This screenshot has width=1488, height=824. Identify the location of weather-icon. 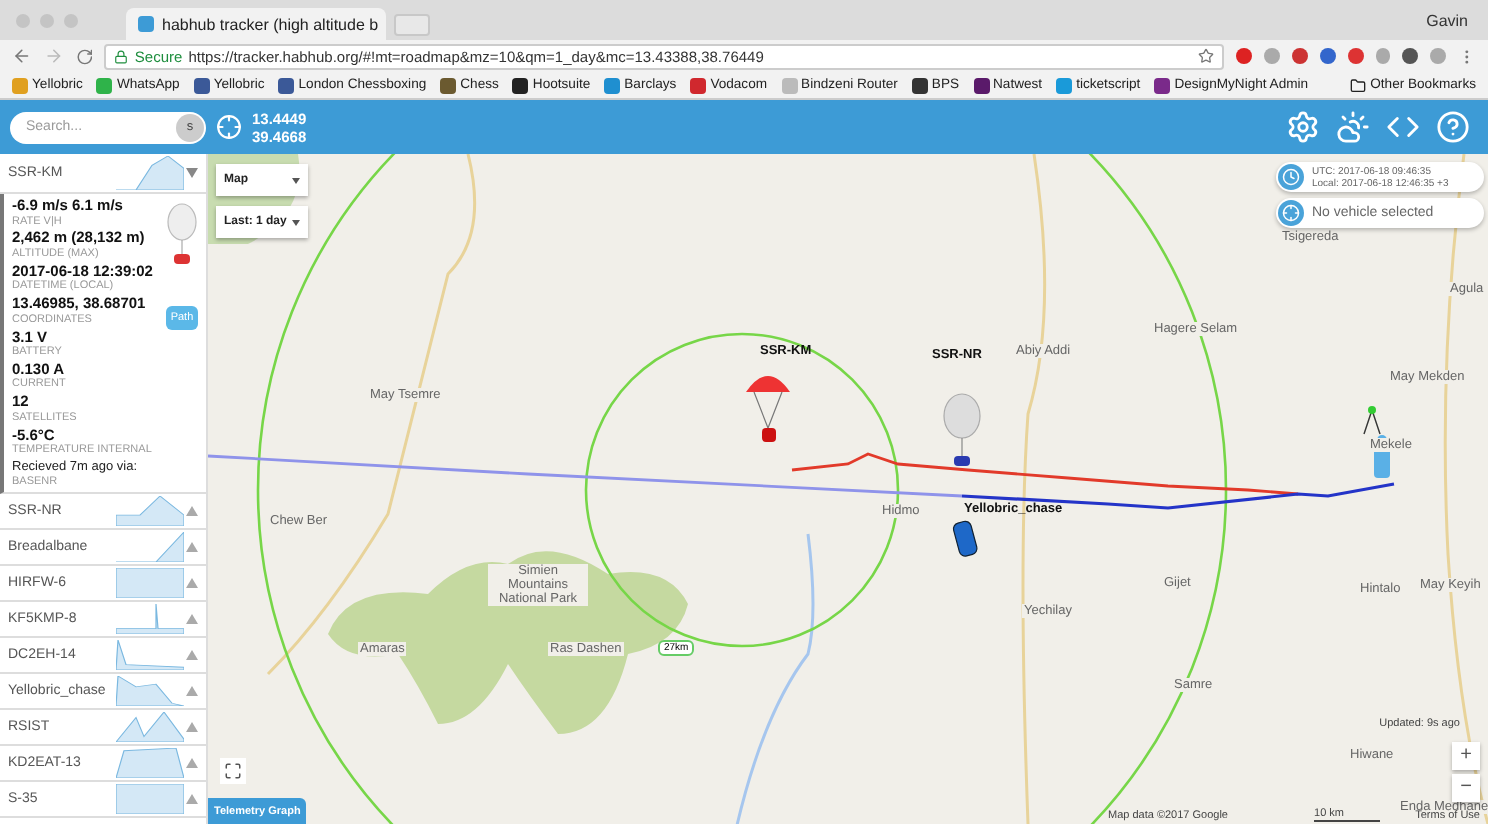
(1353, 127).